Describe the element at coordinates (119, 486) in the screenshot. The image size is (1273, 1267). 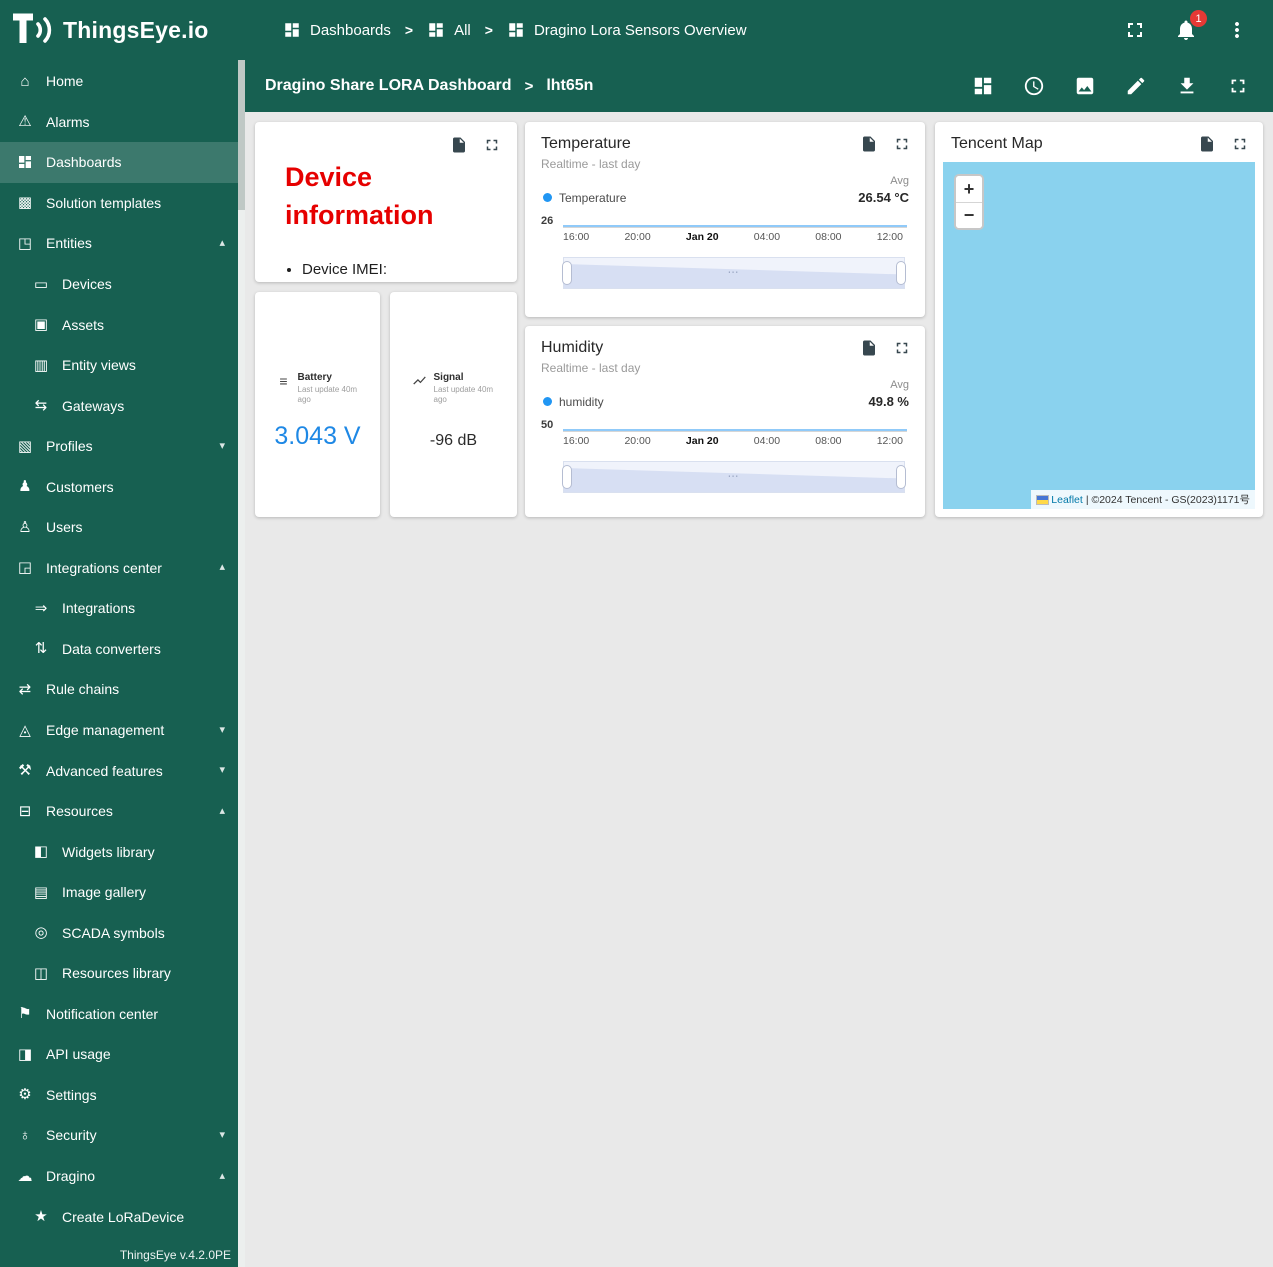
I see `sidebar-item-customers: ♟ Customers` at that location.